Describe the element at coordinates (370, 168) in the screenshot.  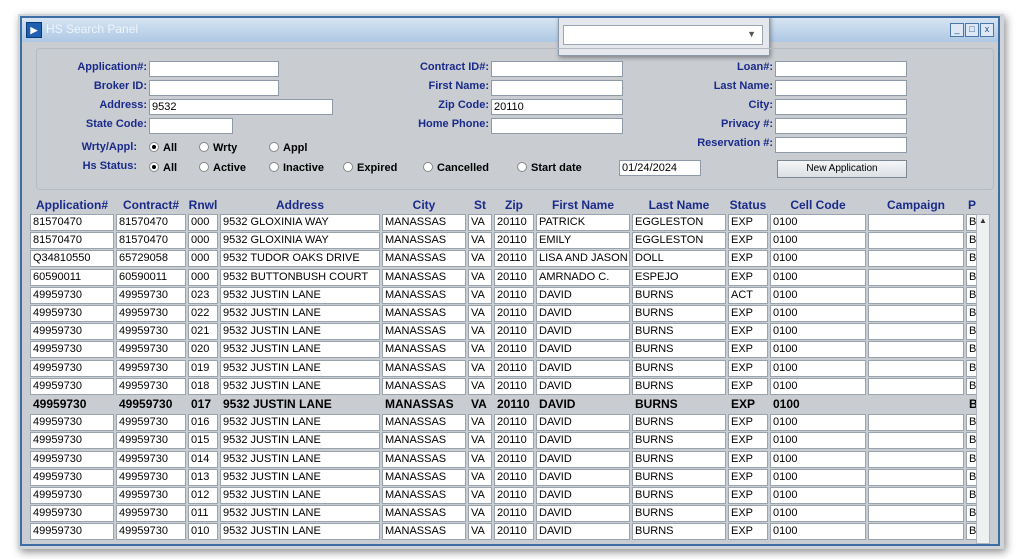
I see `status-radio-expired: Expired` at that location.